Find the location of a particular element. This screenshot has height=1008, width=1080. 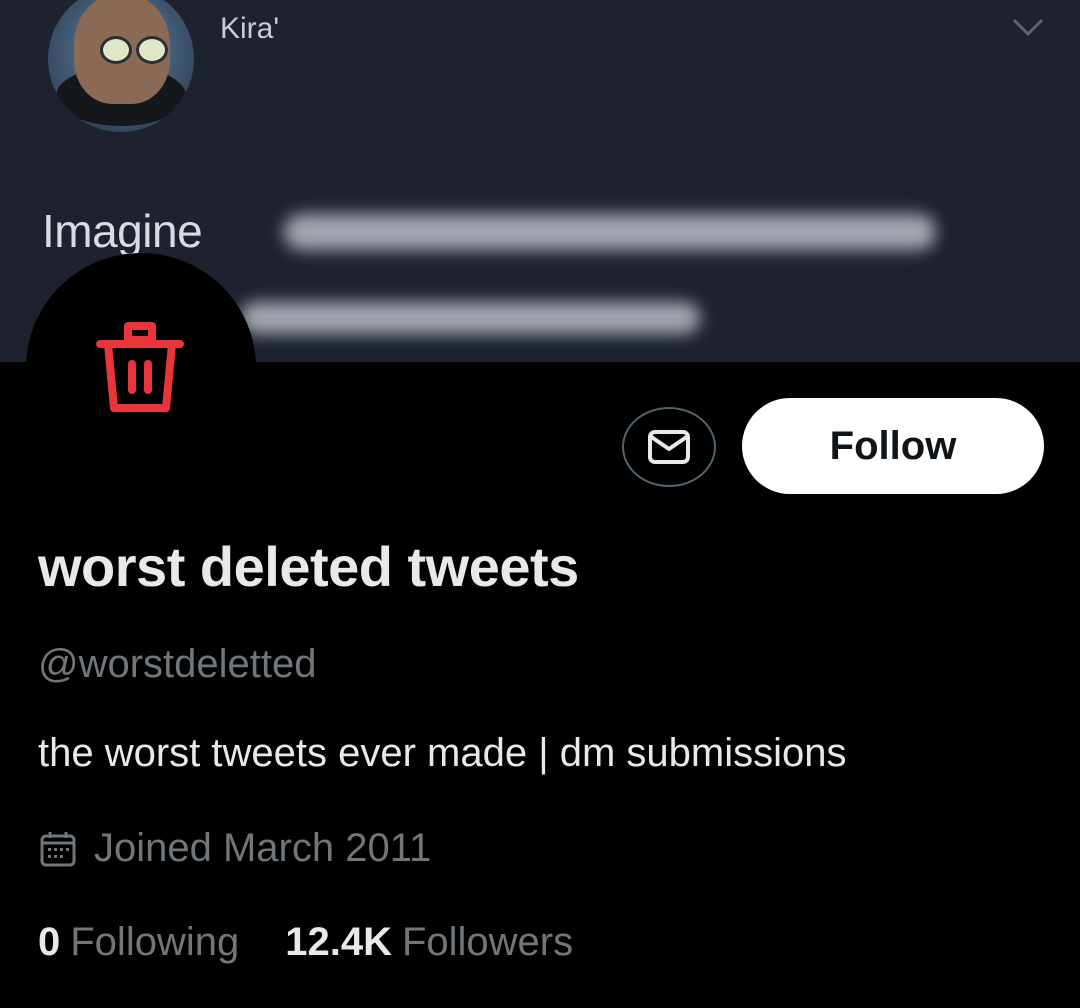

handle: @worstdeletted is located at coordinates (177, 664).